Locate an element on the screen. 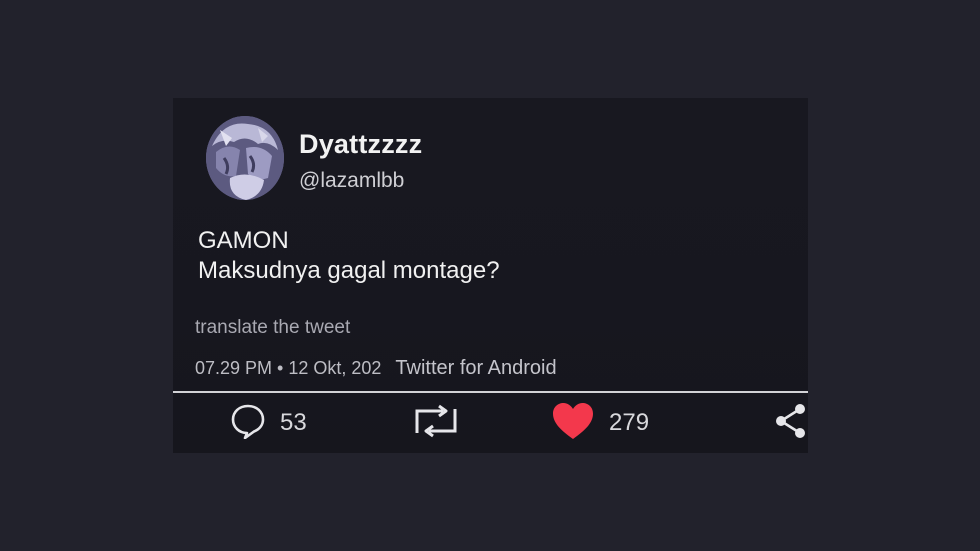  action-bar: 53 279 is located at coordinates (490, 423).